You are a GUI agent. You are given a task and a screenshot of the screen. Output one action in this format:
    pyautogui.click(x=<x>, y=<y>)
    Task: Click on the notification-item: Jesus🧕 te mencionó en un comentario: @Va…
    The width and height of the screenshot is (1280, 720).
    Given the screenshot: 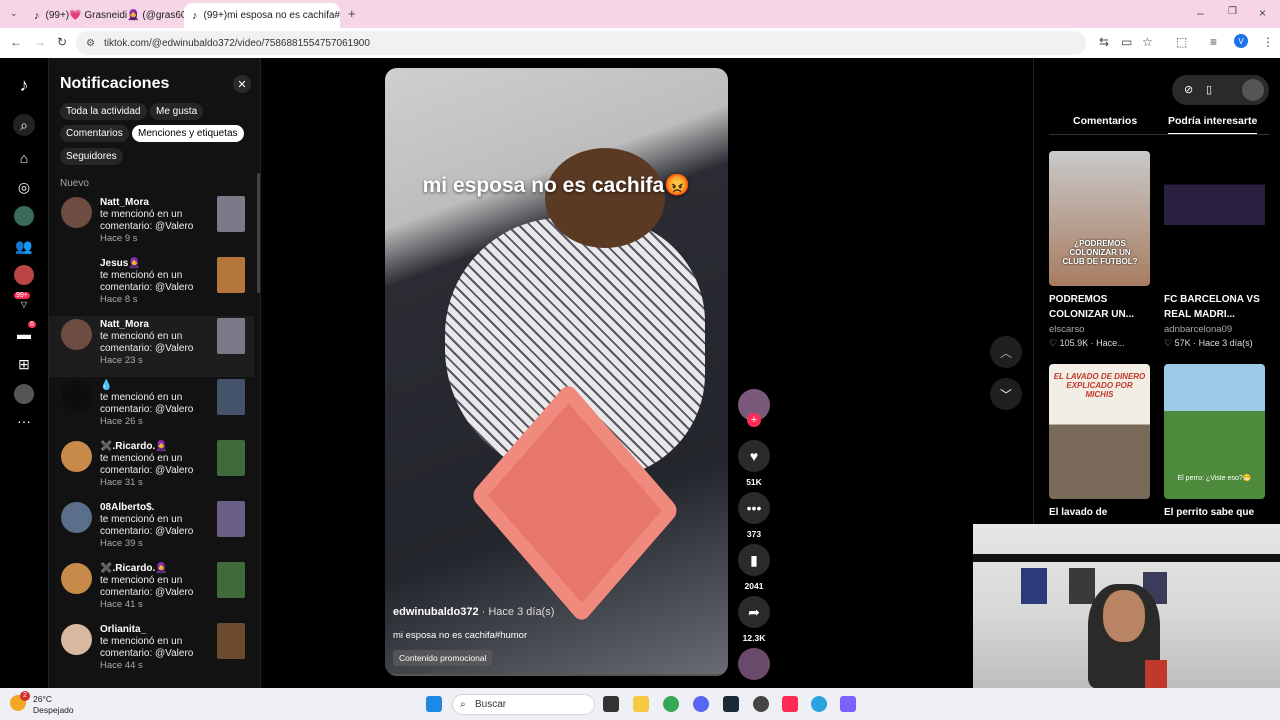 What is the action you would take?
    pyautogui.click(x=151, y=285)
    